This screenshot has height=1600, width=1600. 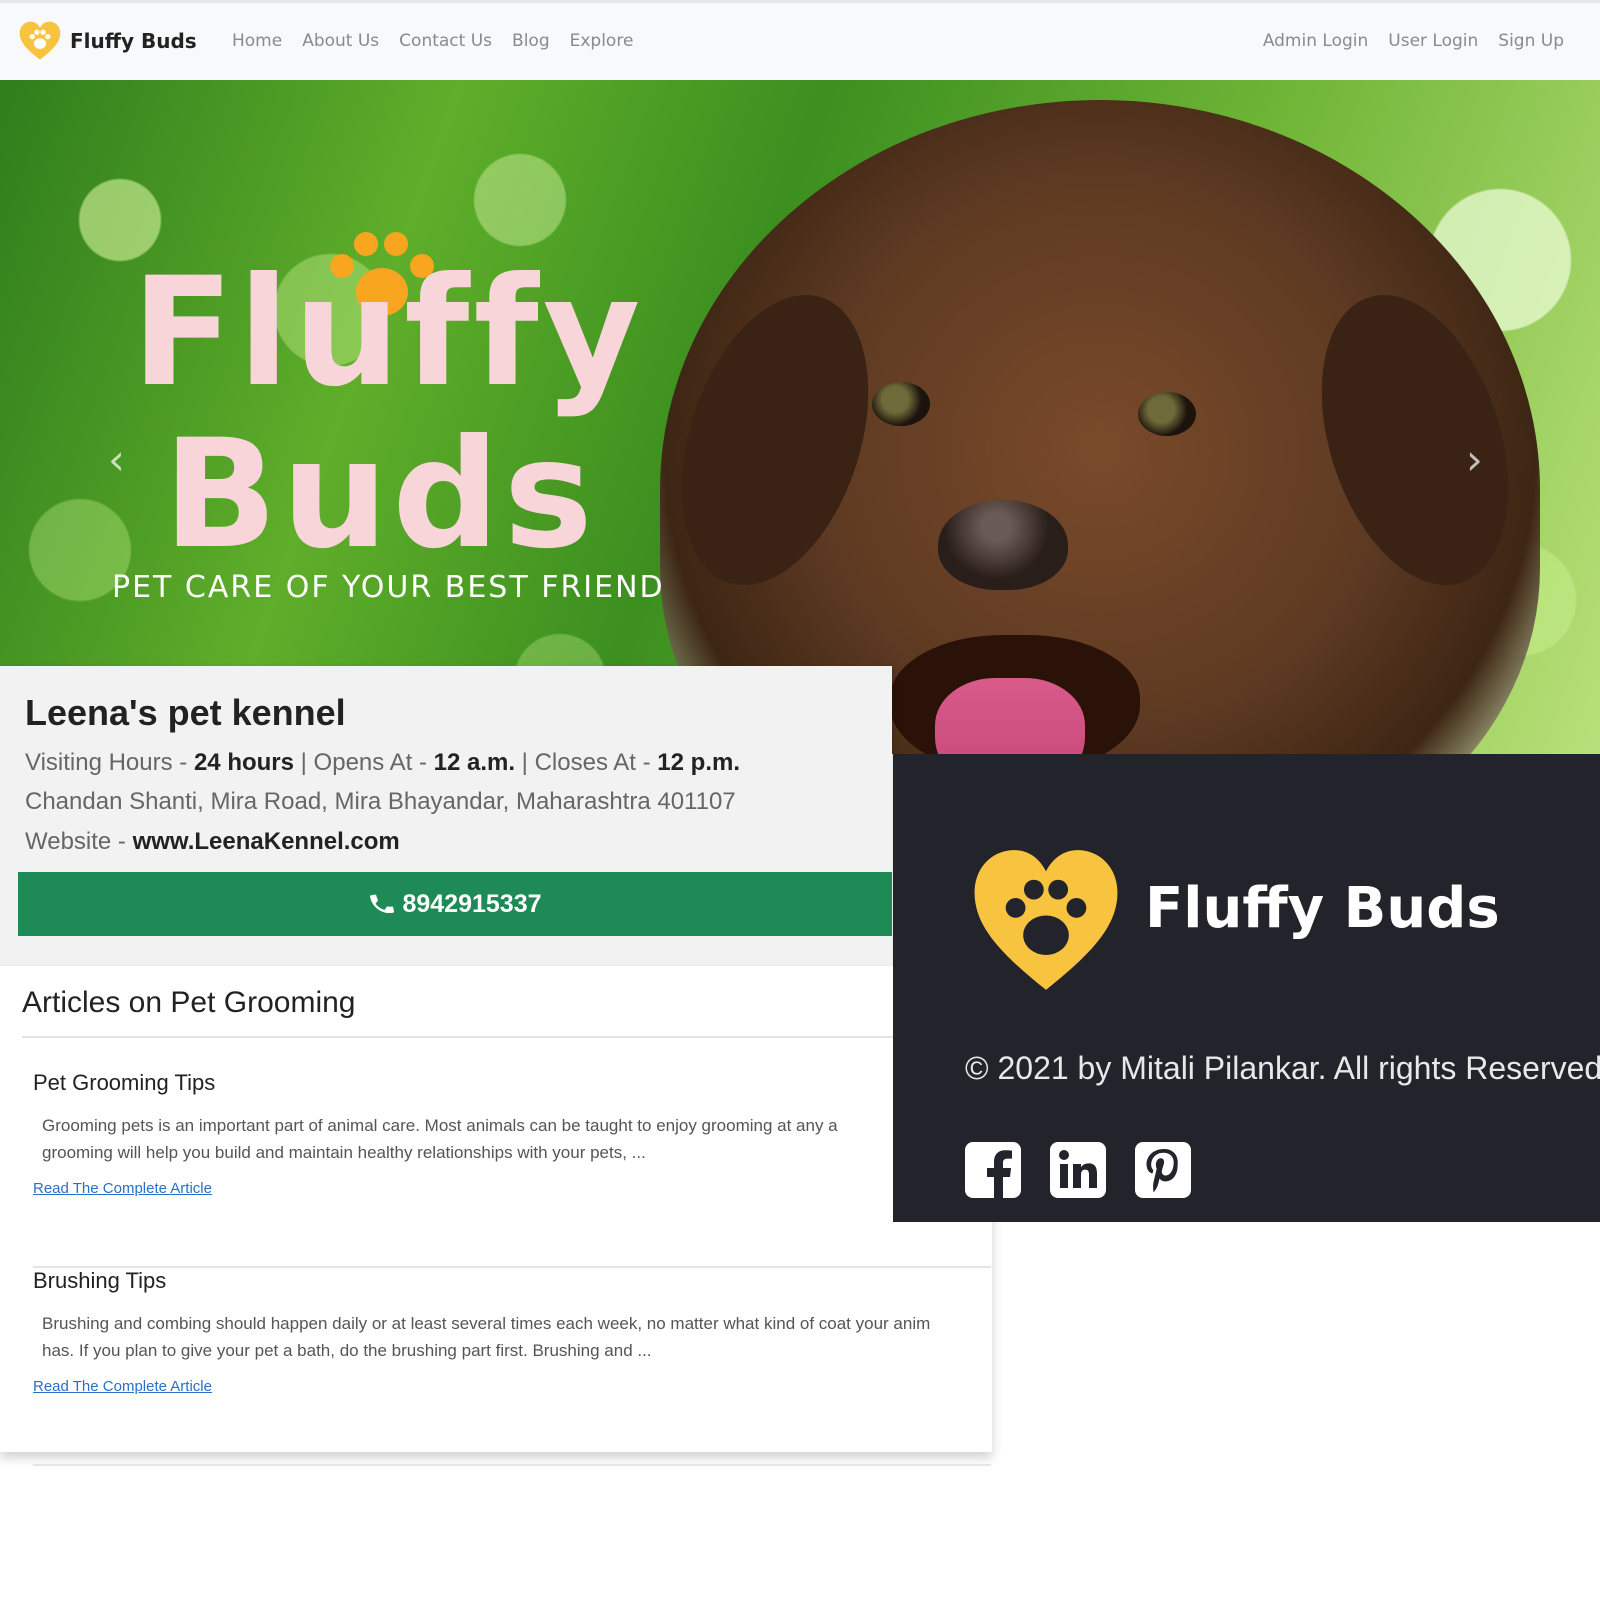 What do you see at coordinates (1531, 41) in the screenshot?
I see `nav-sign-up: Sign Up` at bounding box center [1531, 41].